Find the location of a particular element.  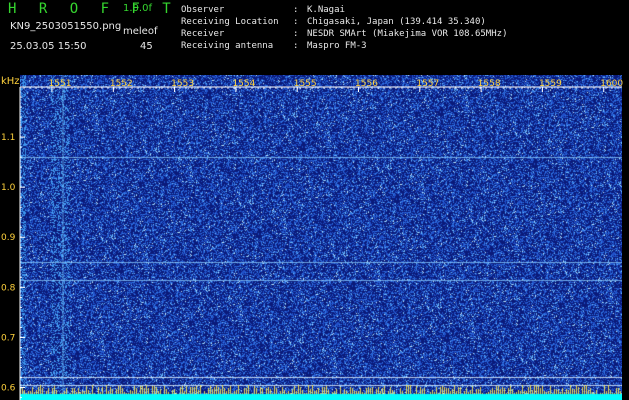

y-tick-label: 0.8 is located at coordinates (8, 288).